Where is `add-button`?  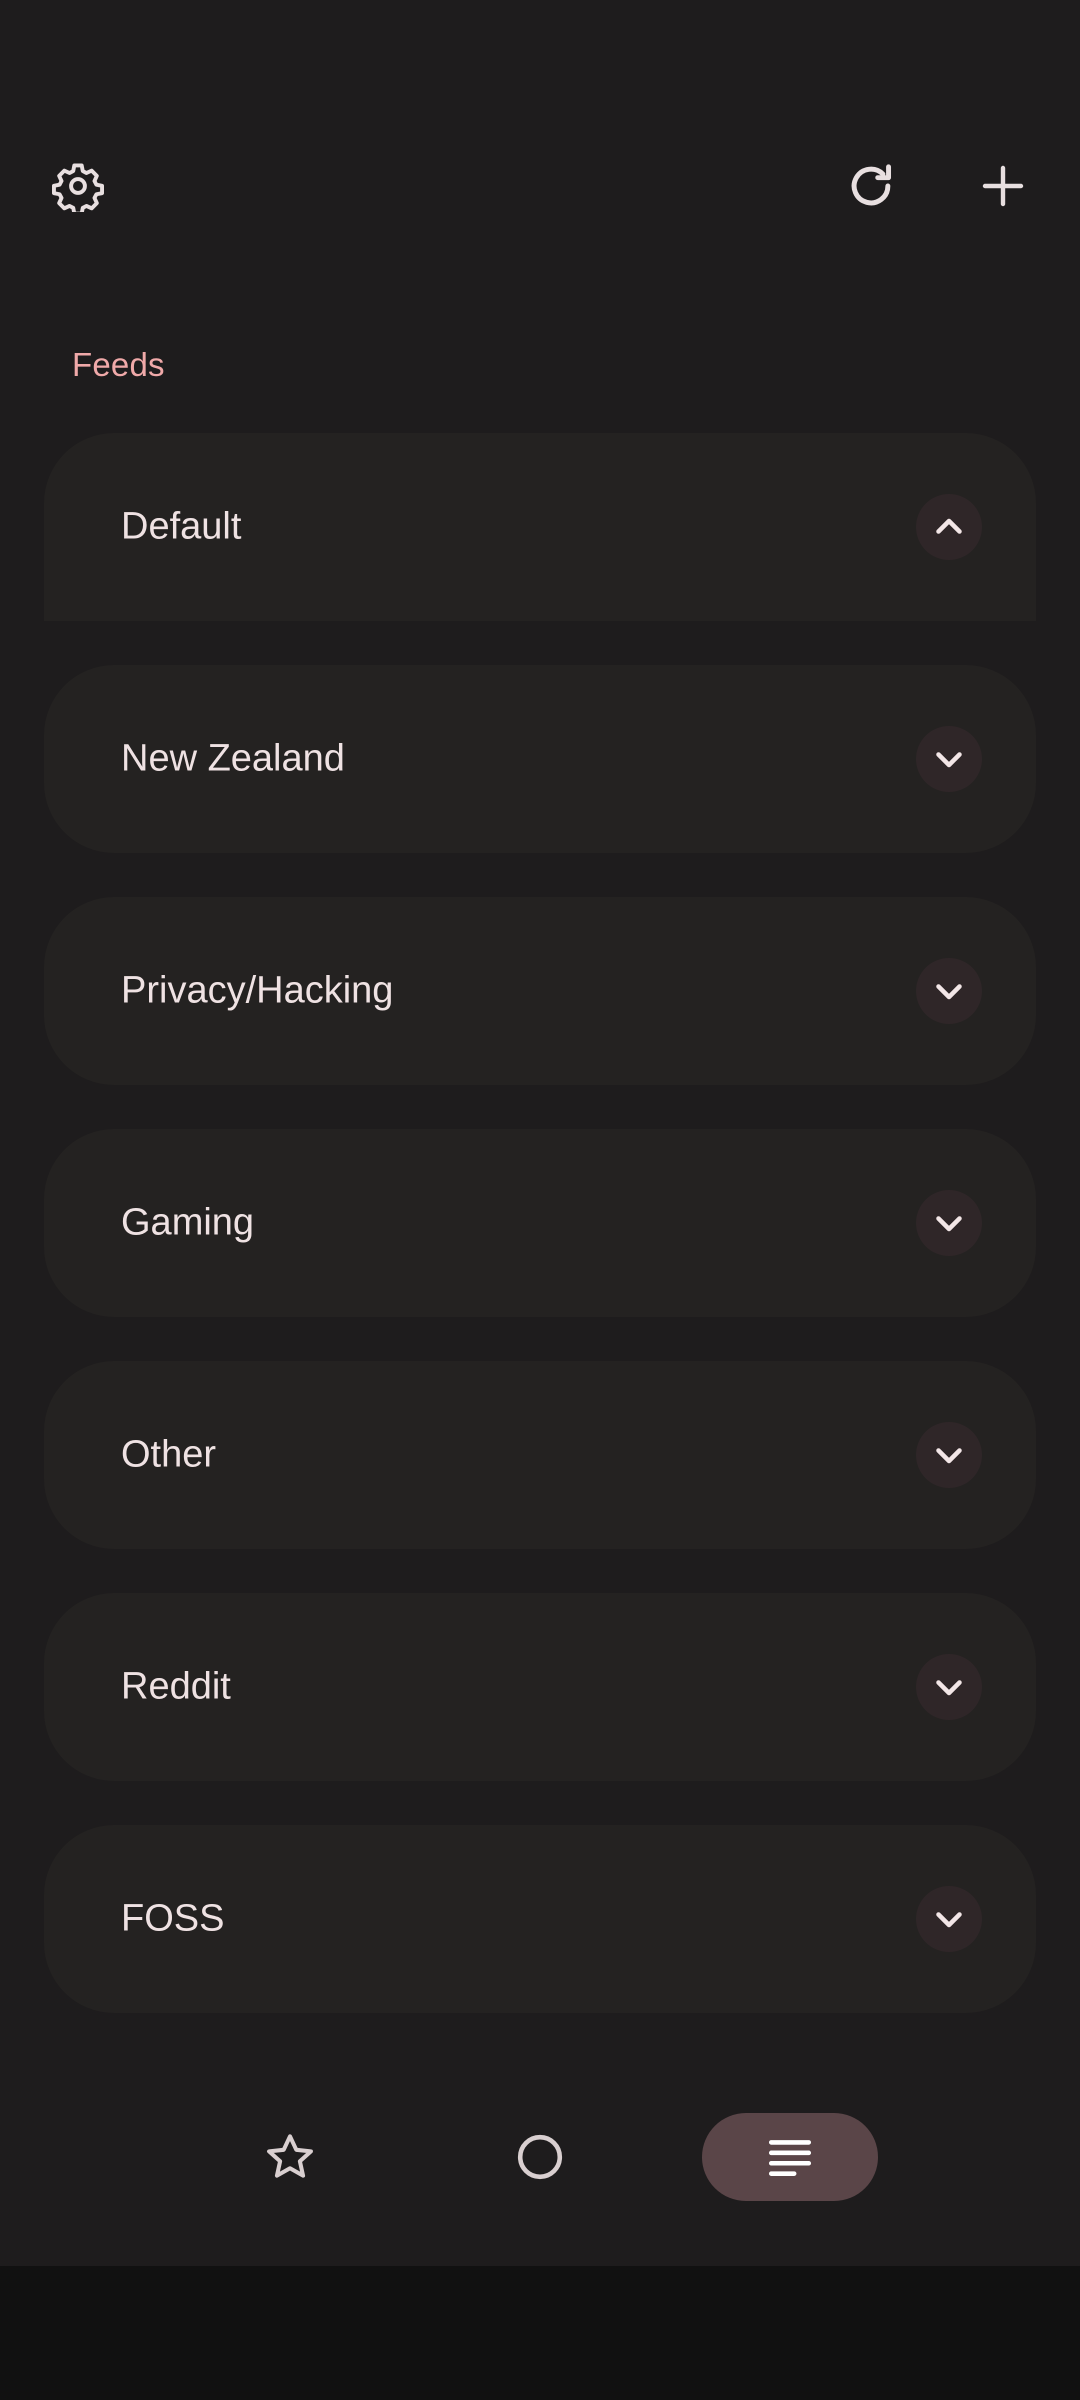
add-button is located at coordinates (1003, 186).